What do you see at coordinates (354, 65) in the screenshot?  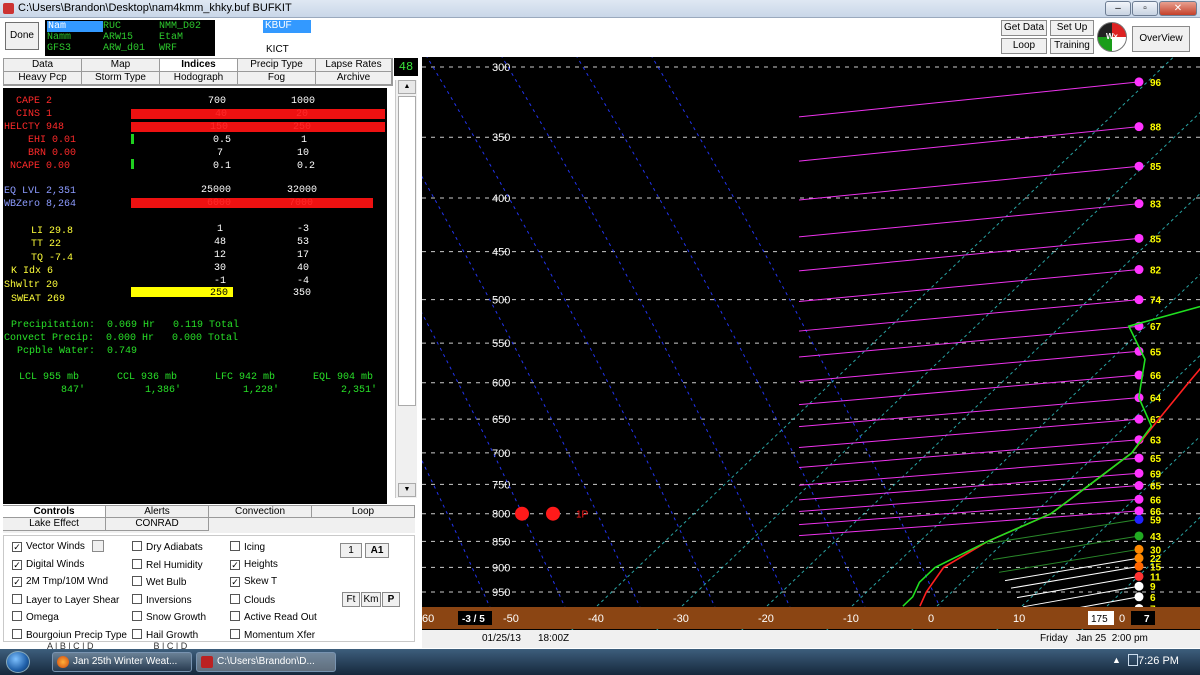 I see `tab-lapse-rates: Lapse Rates` at bounding box center [354, 65].